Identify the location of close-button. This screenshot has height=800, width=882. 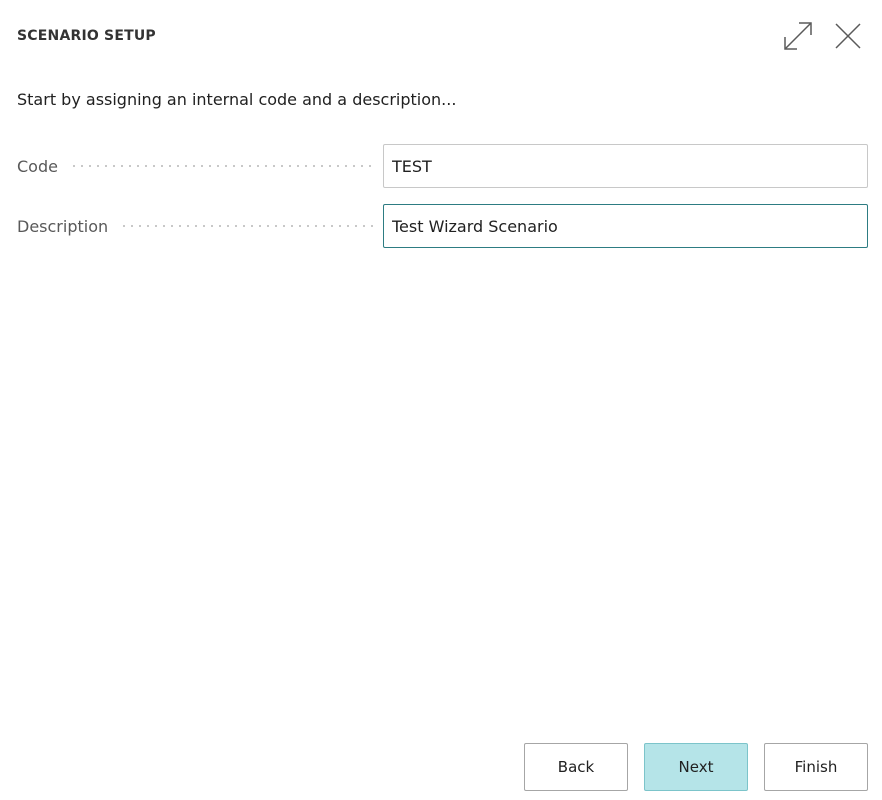
(848, 38).